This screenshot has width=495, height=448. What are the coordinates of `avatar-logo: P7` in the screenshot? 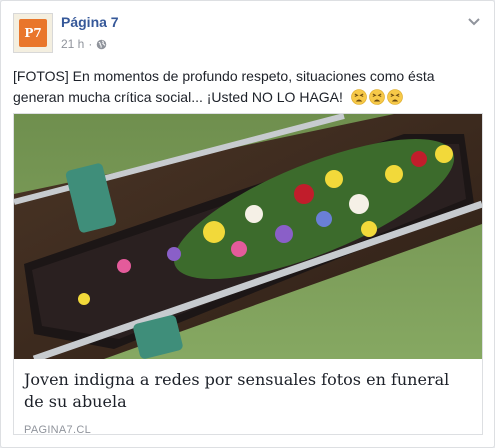 It's located at (33, 33).